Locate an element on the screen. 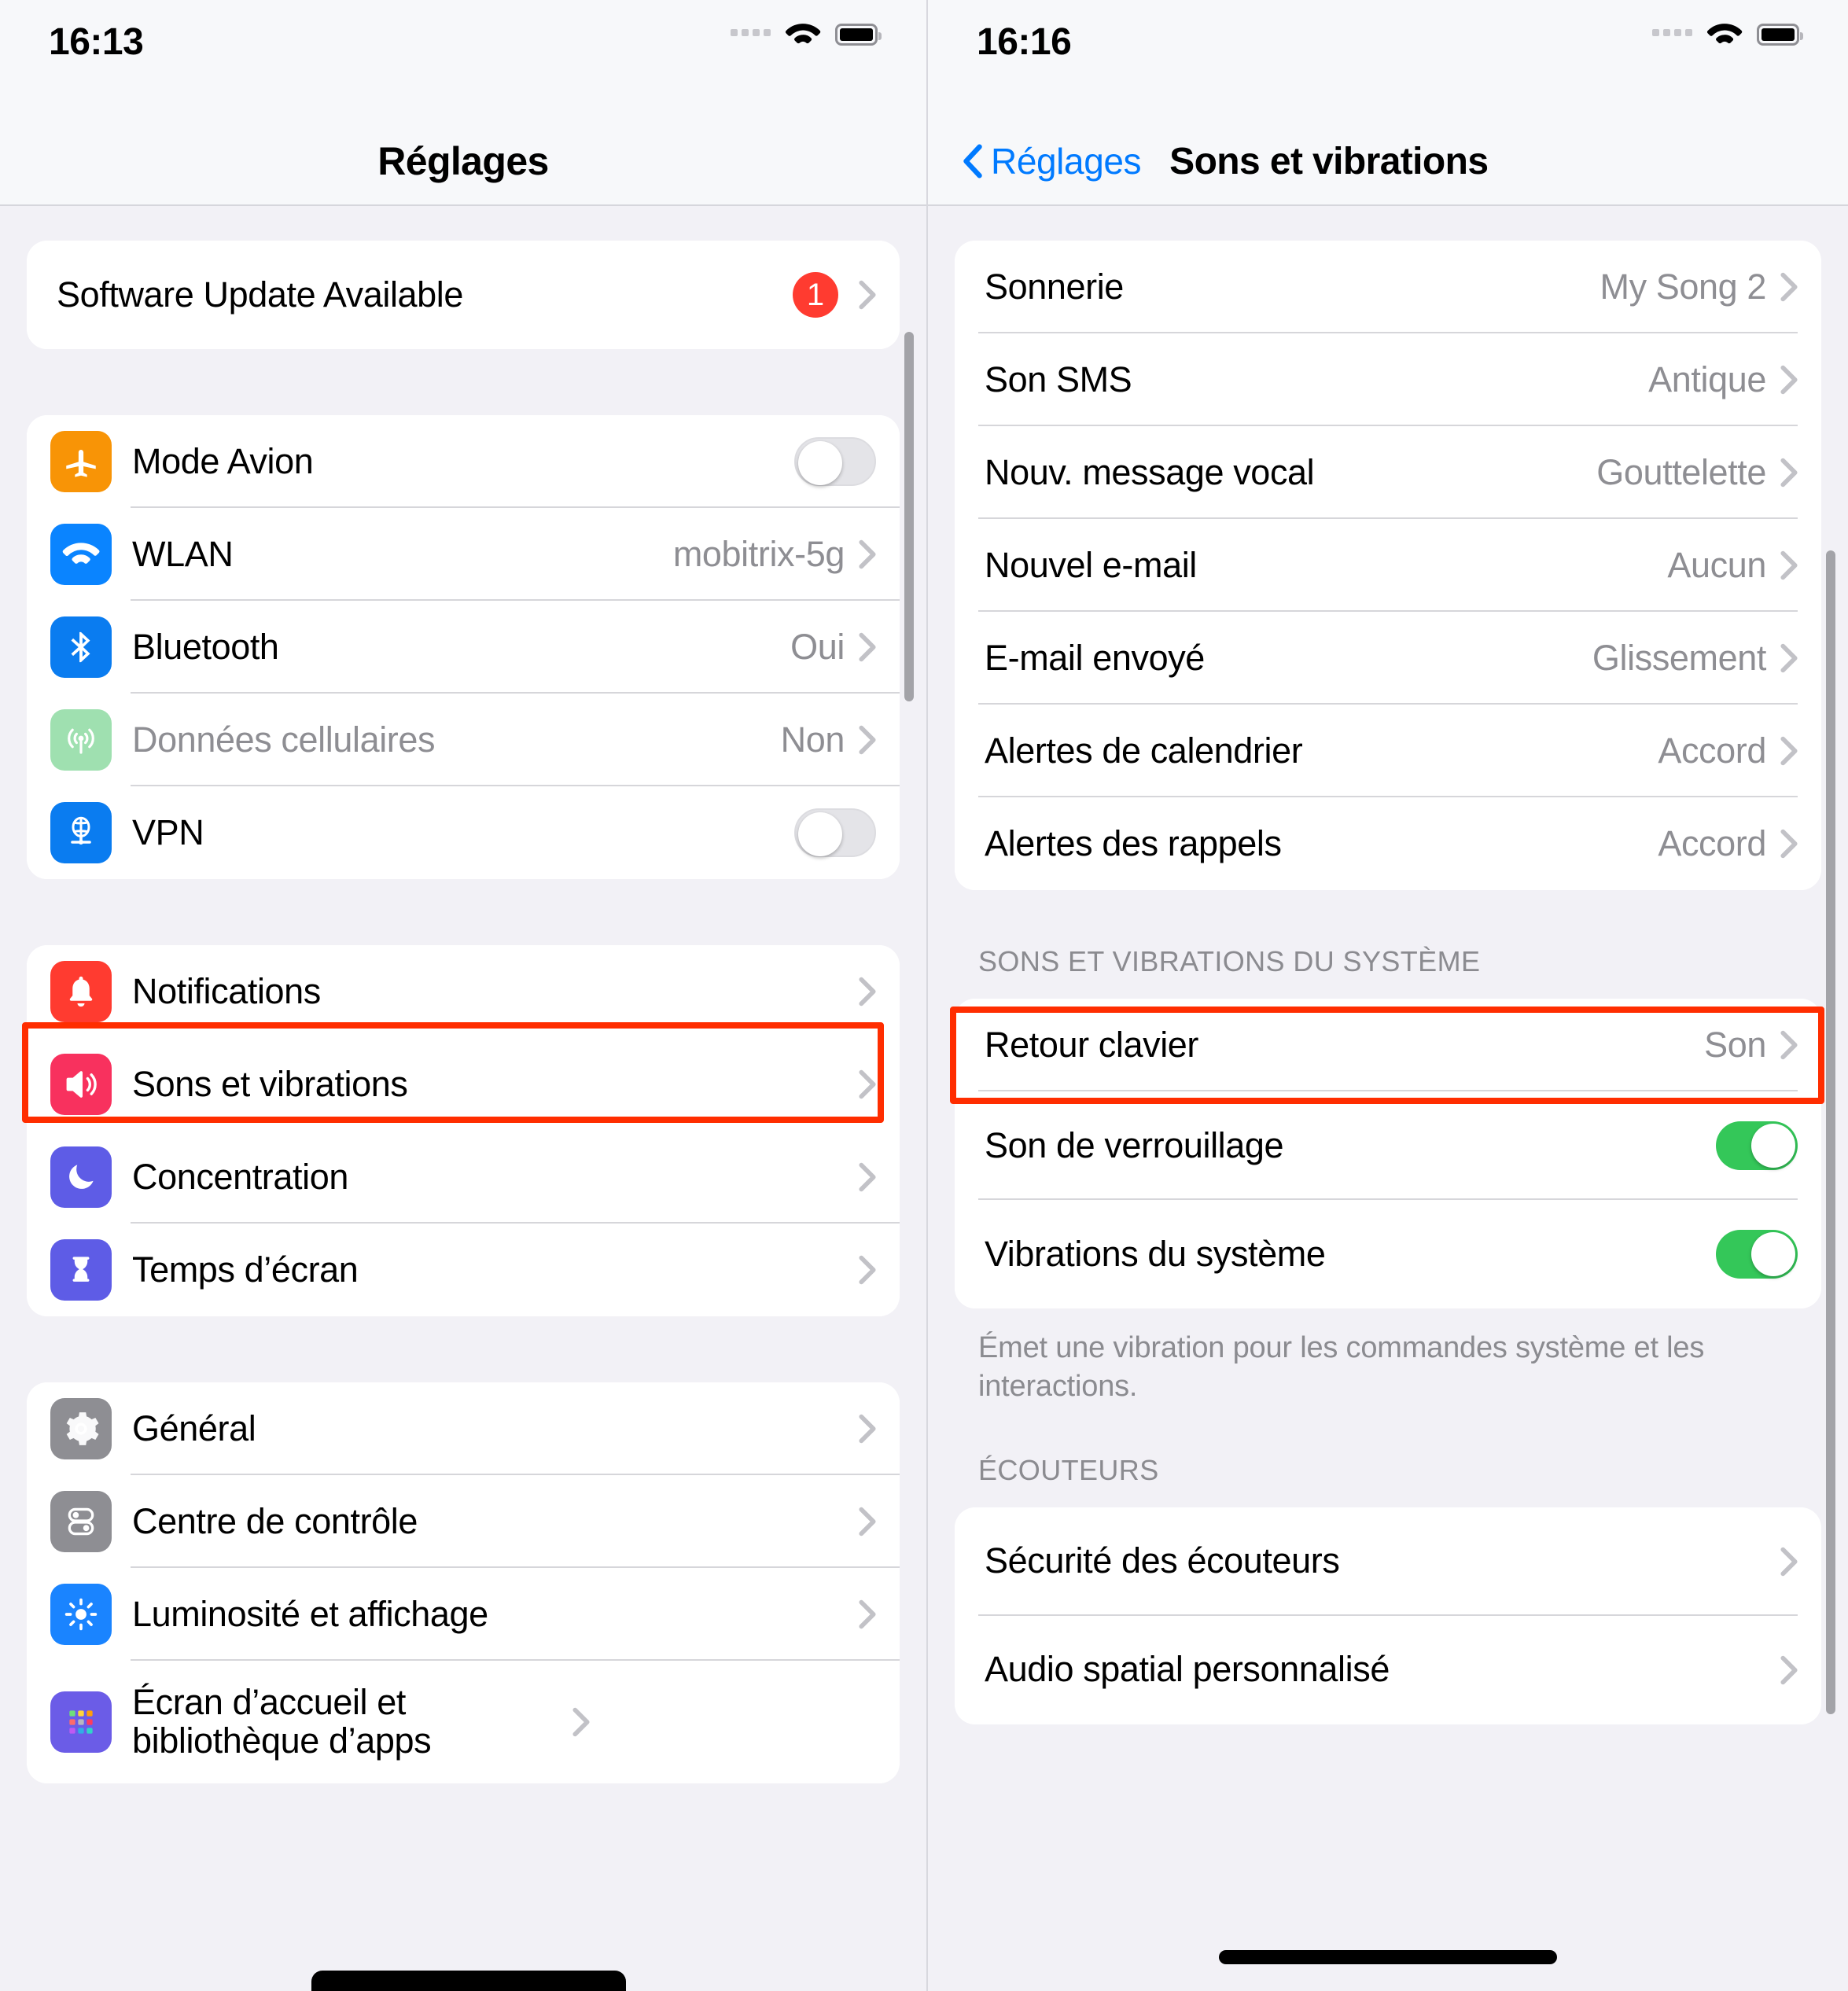  row-personalized-spatial-audio: Audio spatial personnalisé is located at coordinates (1388, 1669).